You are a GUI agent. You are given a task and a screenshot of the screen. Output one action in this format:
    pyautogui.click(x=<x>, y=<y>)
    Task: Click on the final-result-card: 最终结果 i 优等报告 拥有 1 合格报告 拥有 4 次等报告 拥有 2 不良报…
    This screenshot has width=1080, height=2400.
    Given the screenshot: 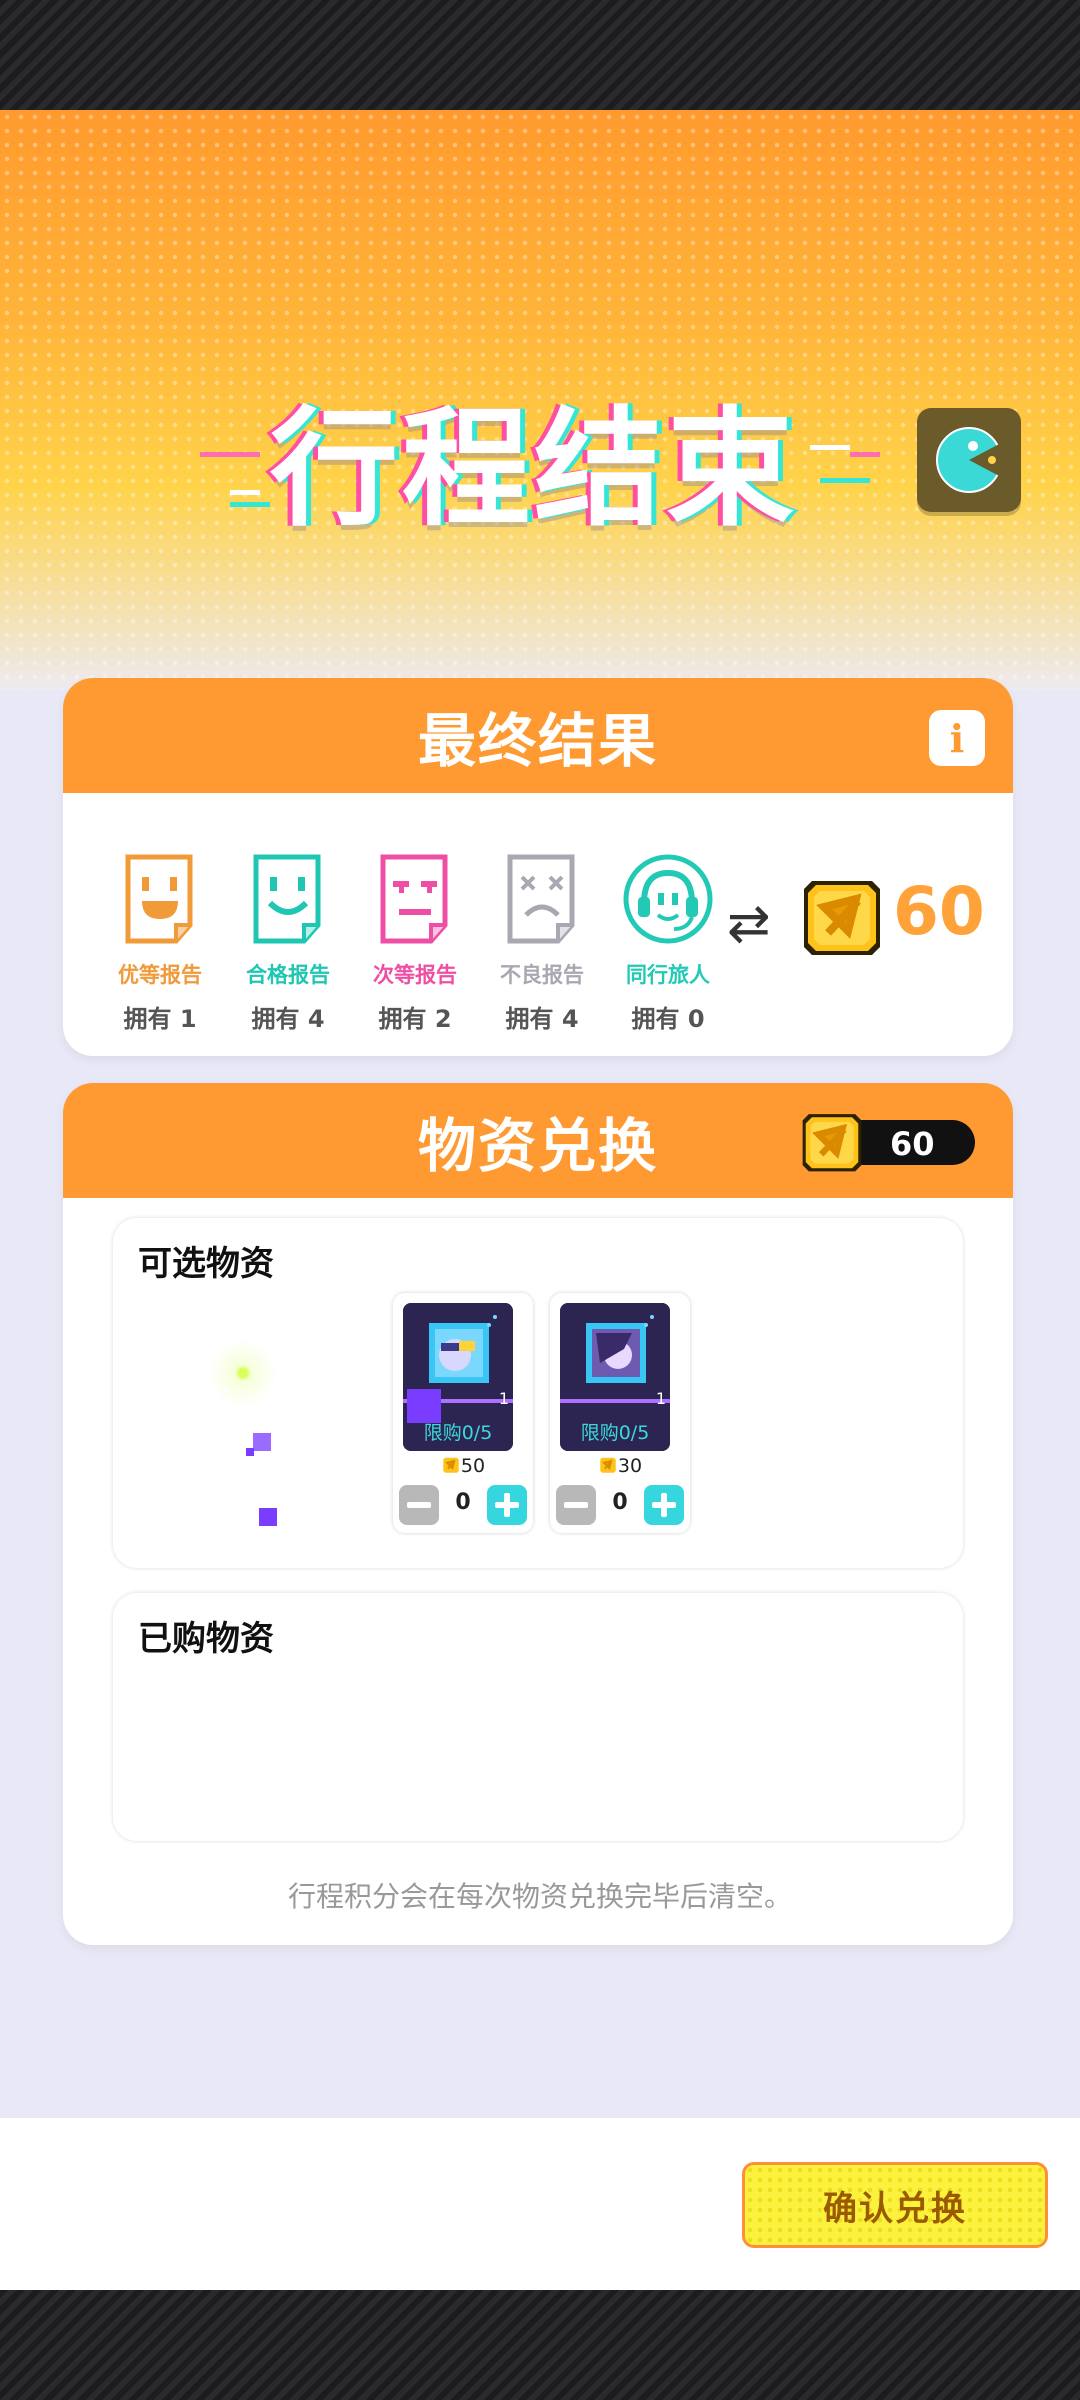 What is the action you would take?
    pyautogui.click(x=538, y=867)
    